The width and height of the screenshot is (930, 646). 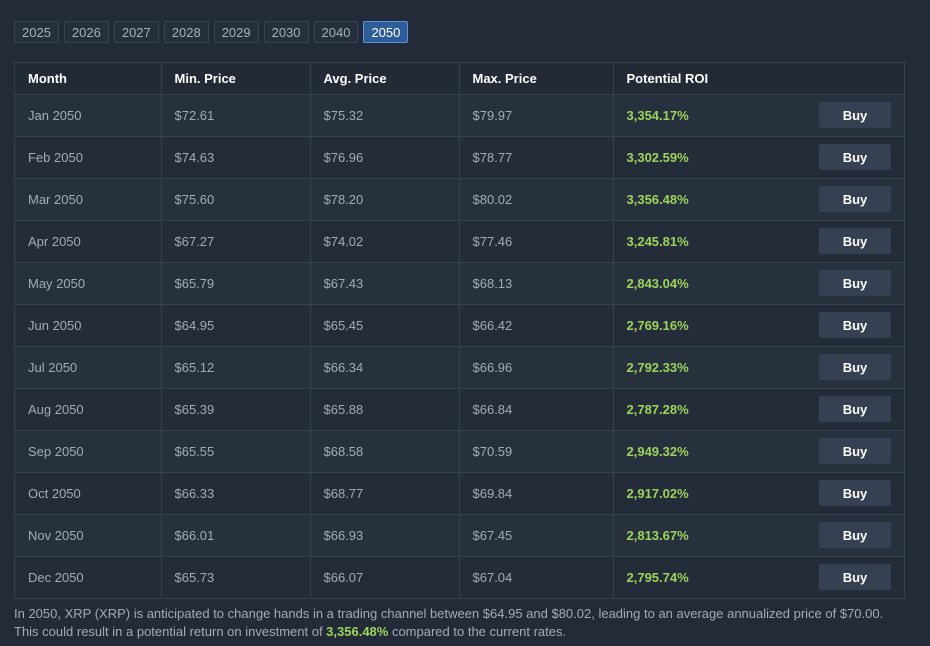 What do you see at coordinates (459, 577) in the screenshot?
I see `table-row: Dec 2050 $65.73 $66.07 $67.04 2,795.74% Buy` at bounding box center [459, 577].